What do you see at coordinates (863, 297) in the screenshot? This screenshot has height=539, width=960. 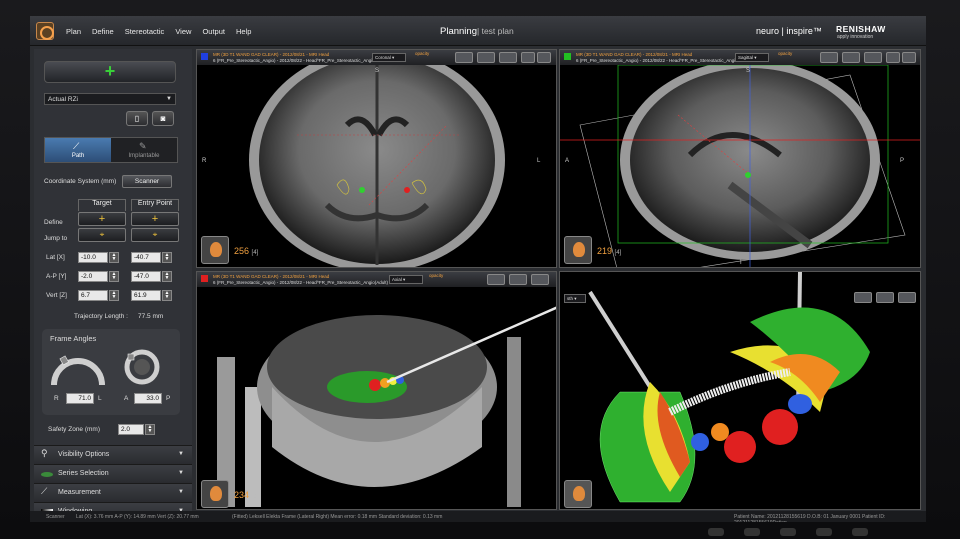 I see `model-toolbar` at bounding box center [863, 297].